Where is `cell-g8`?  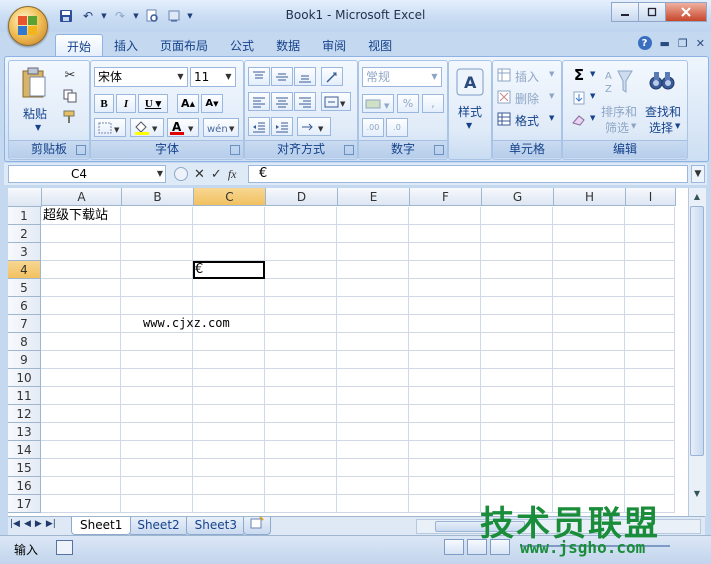
cell-g8 is located at coordinates (517, 342).